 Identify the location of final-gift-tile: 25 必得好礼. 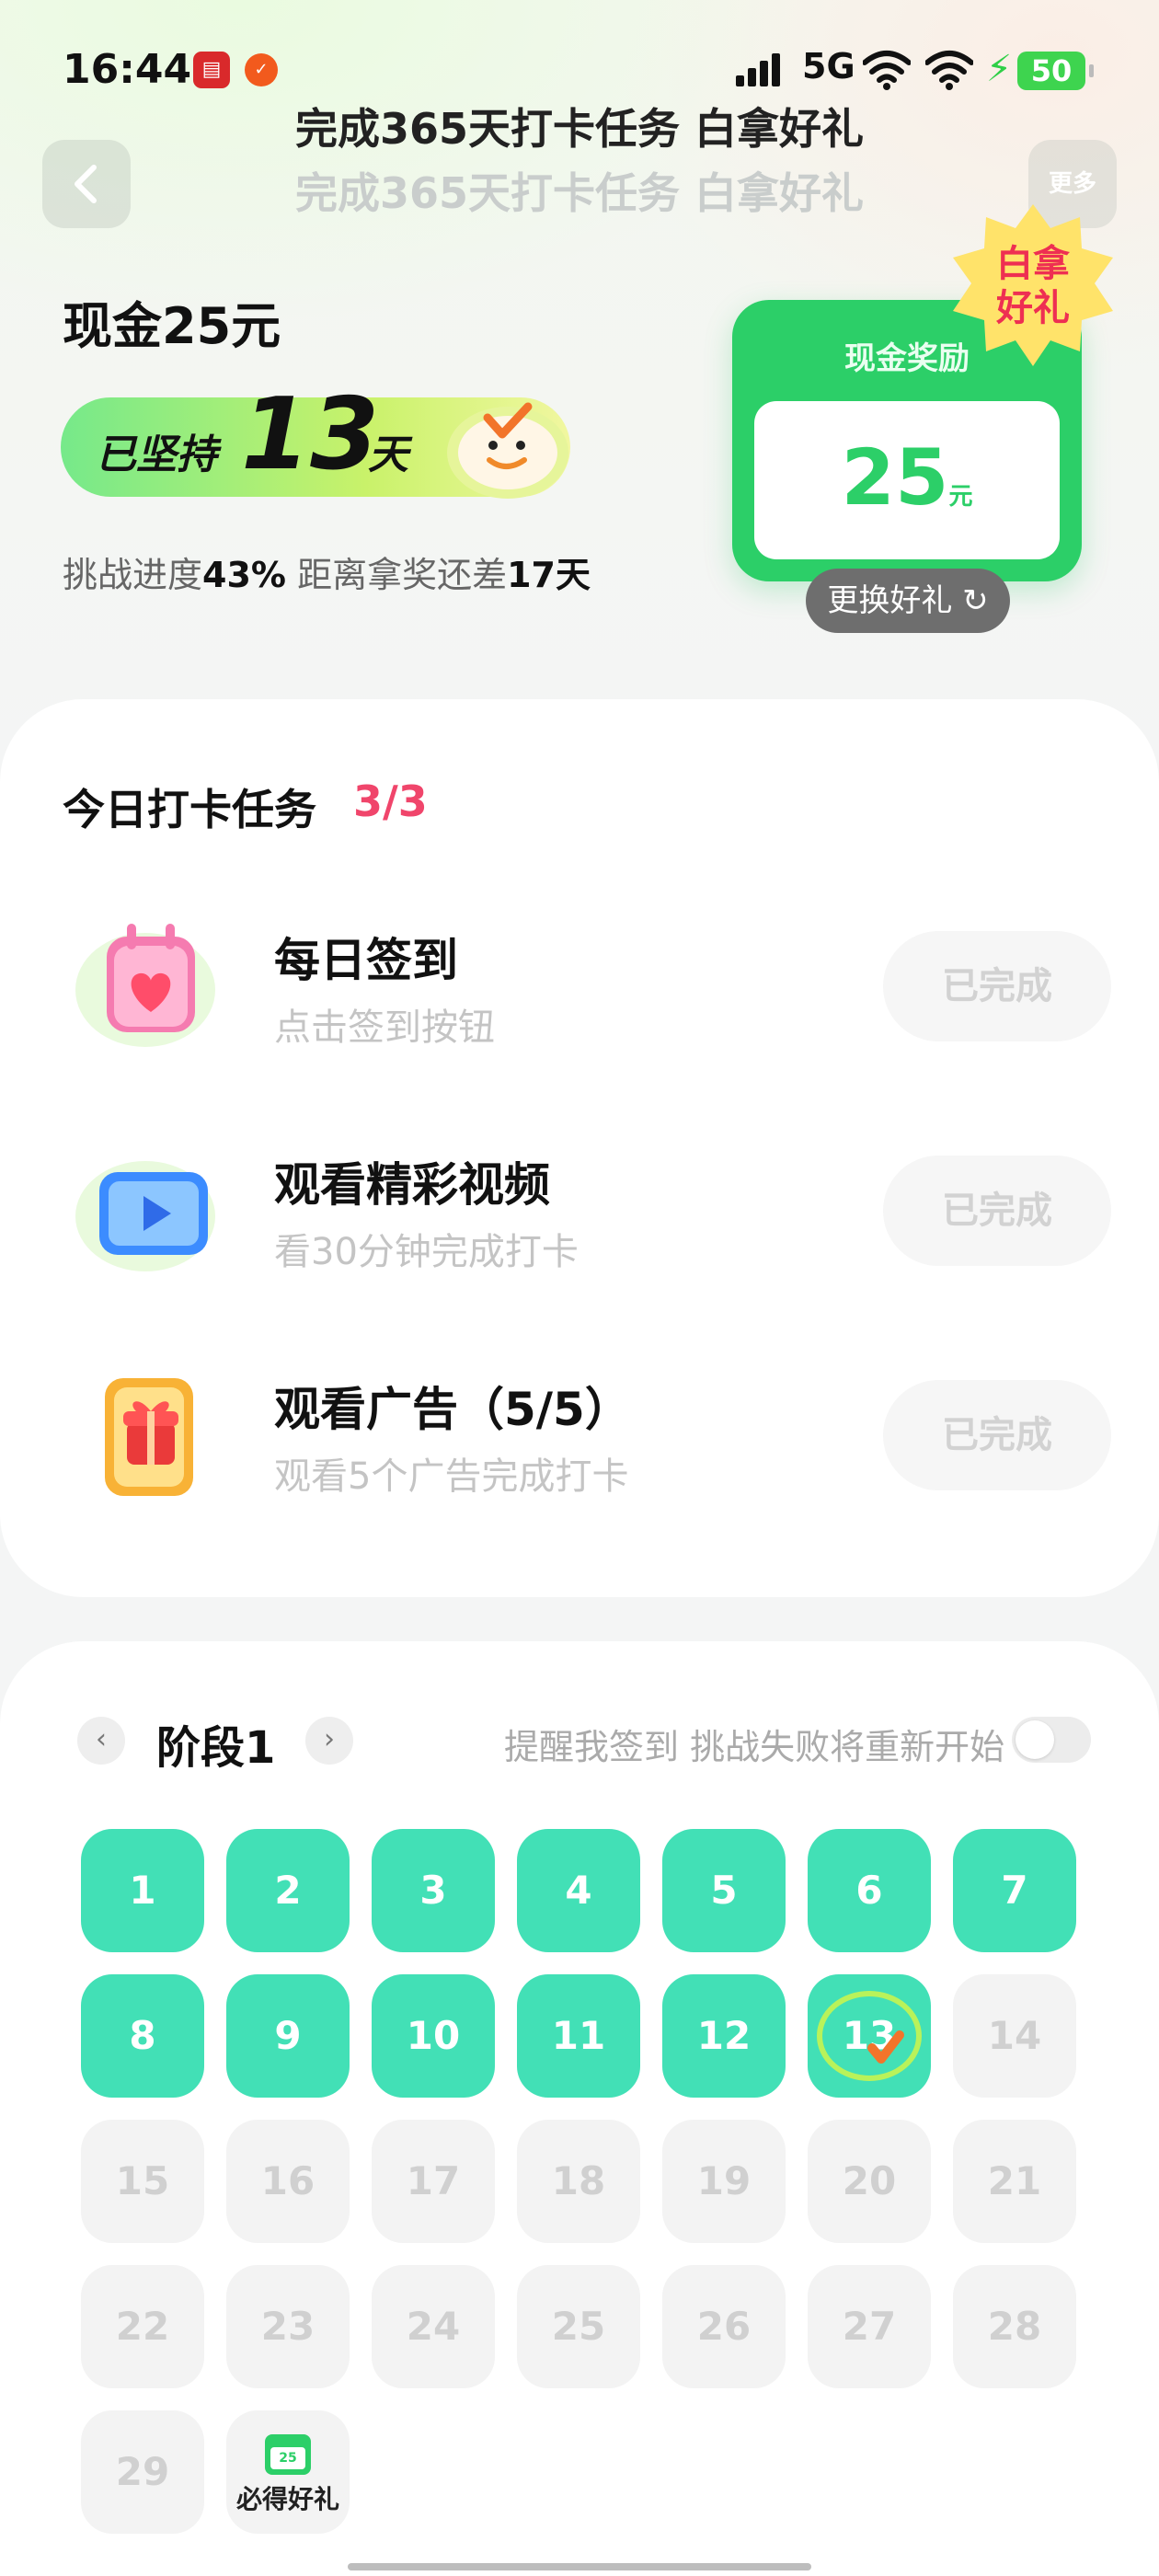
(288, 2472).